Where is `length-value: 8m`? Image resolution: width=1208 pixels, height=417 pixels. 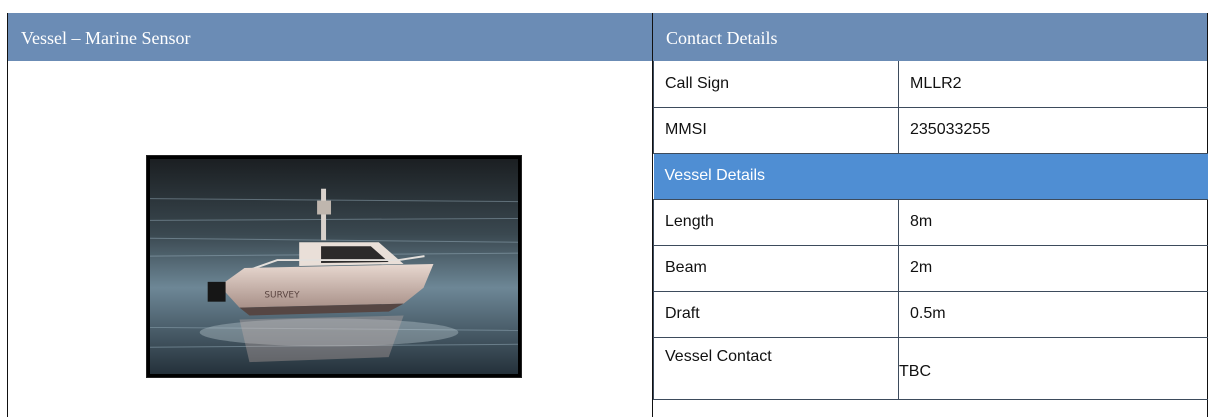 length-value: 8m is located at coordinates (1053, 222).